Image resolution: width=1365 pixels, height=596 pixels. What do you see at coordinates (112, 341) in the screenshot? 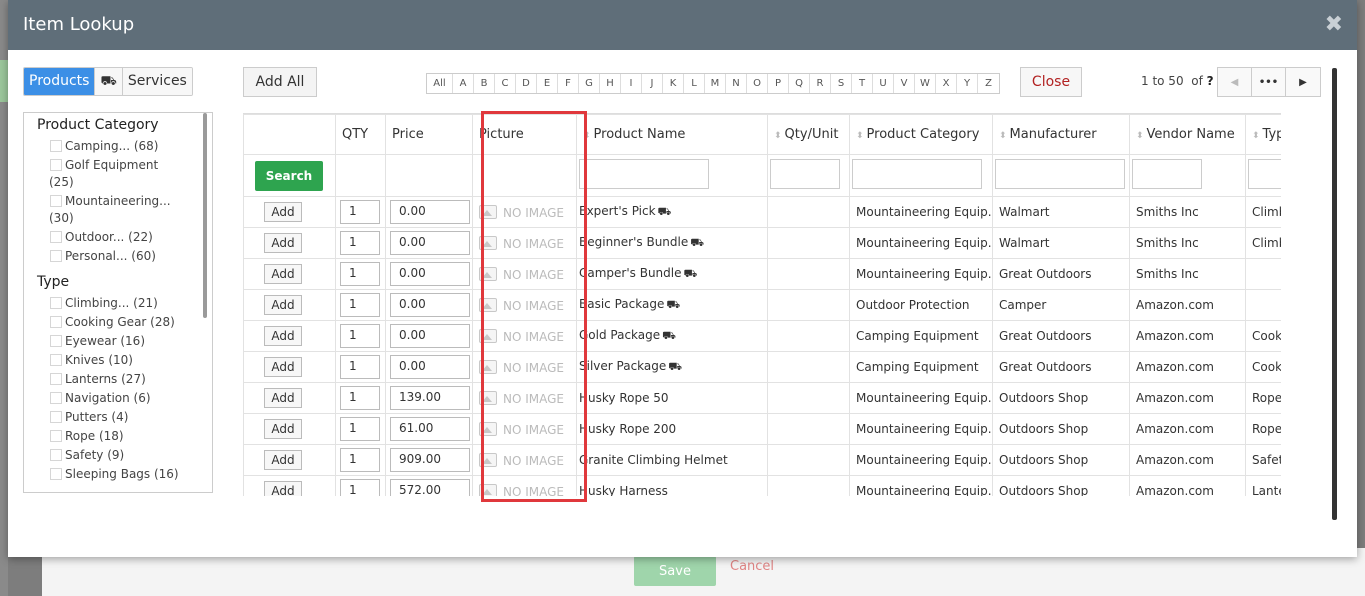
I see `type-filter-item: Eyewear (16)` at bounding box center [112, 341].